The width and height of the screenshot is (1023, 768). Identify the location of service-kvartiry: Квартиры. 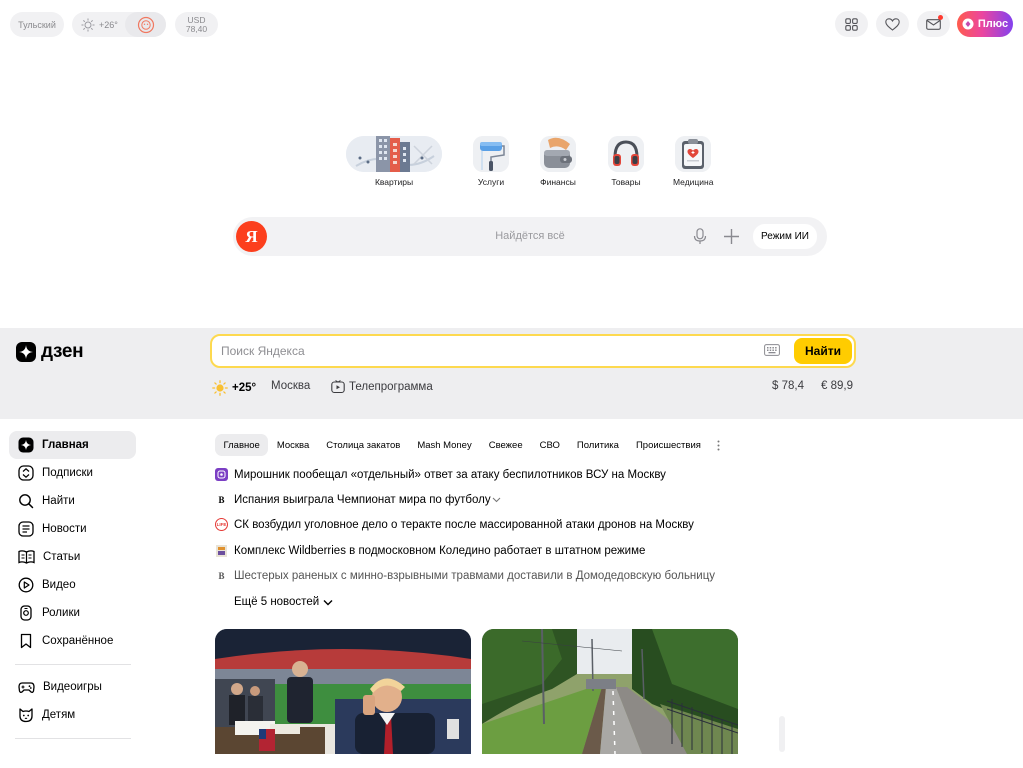
(394, 161).